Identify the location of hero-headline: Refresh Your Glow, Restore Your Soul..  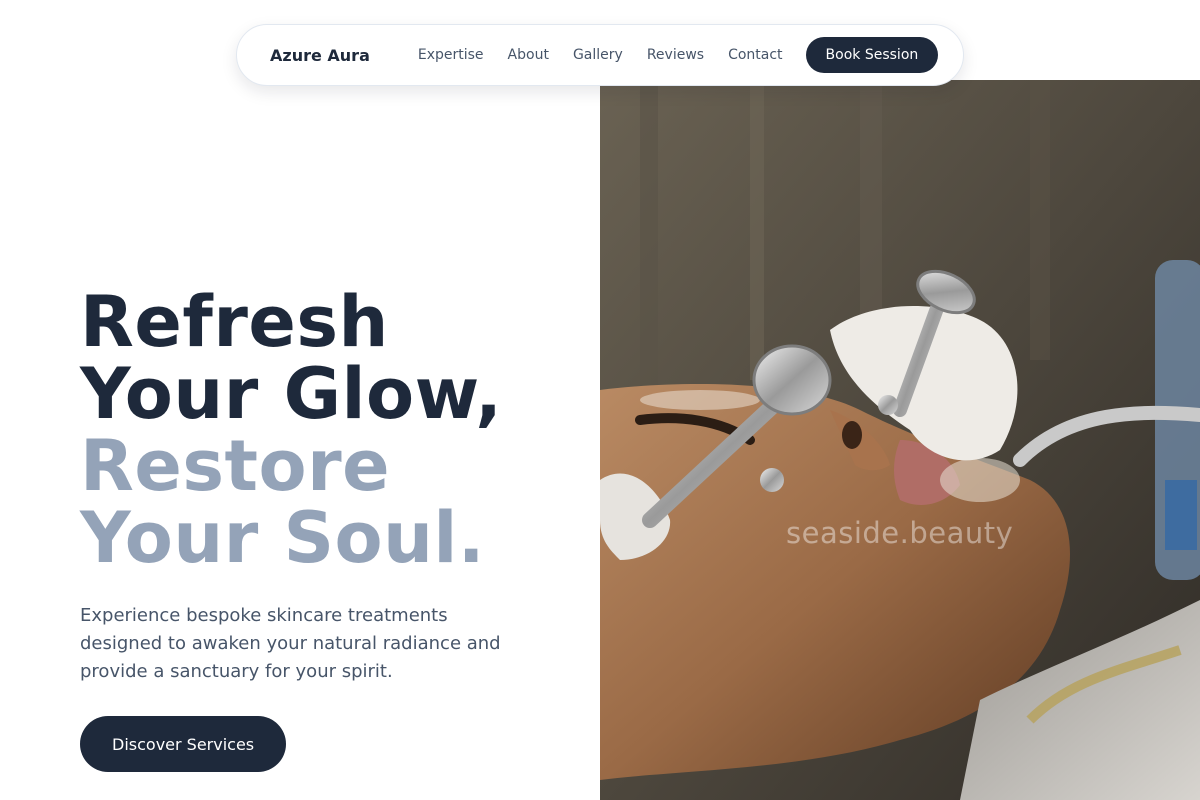
(320, 430).